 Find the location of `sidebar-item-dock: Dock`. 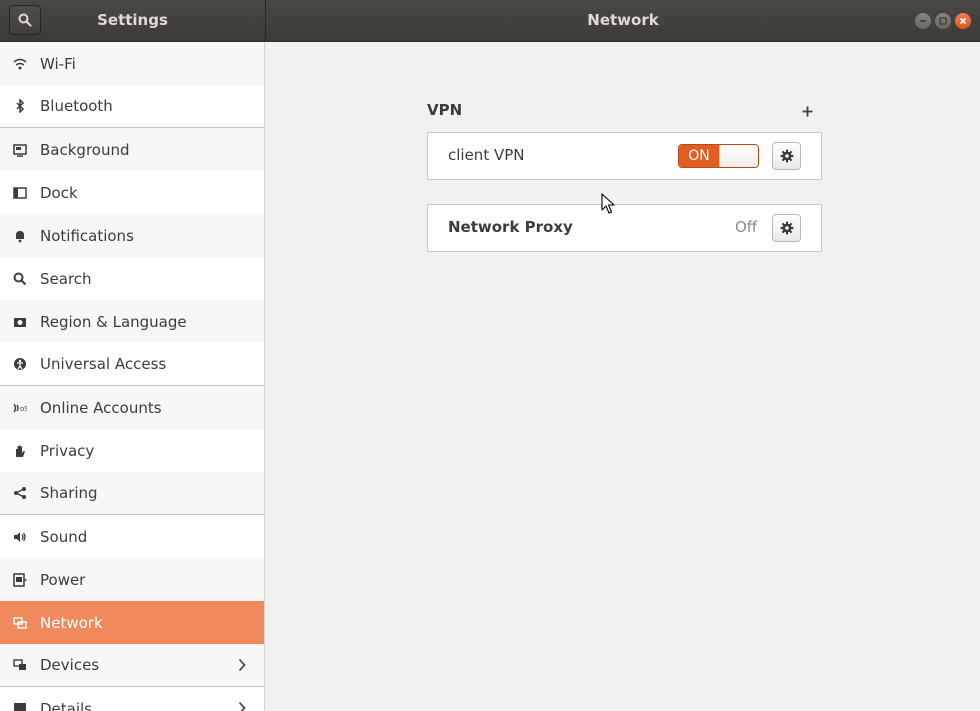

sidebar-item-dock: Dock is located at coordinates (132, 192).